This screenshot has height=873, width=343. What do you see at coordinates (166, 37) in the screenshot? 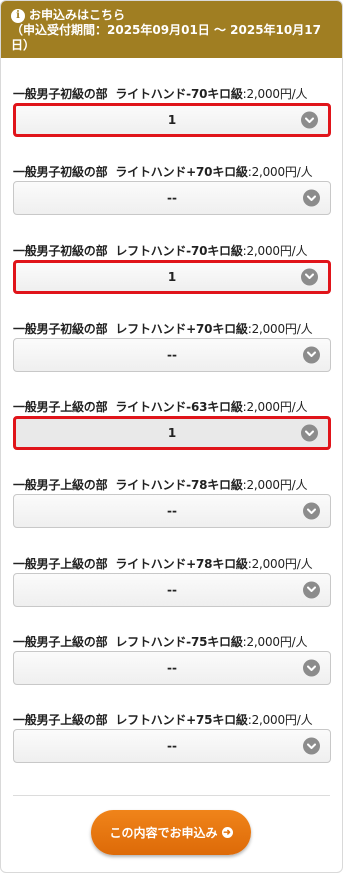
I see `application-period: （申込受付期間：2025年09月01日 〜 2025年10月17日）` at bounding box center [166, 37].